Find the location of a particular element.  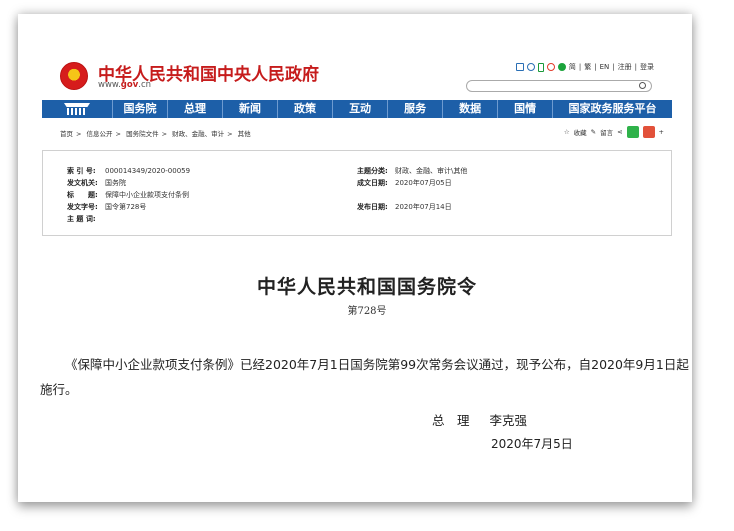

info-issuer: 发文机关: 国务院 is located at coordinates (96, 183).